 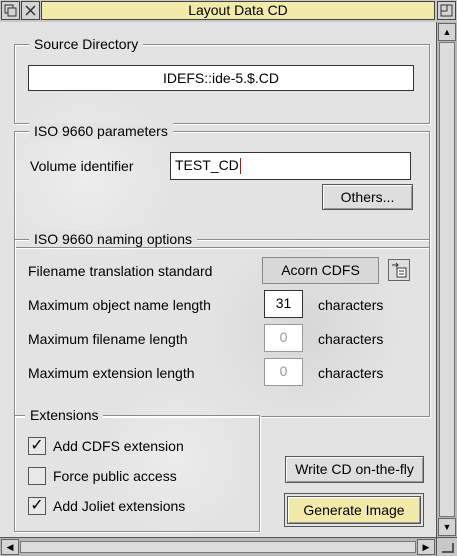 I want to click on source-path-field: IDEFS::ide-5.$.CD, so click(x=221, y=78).